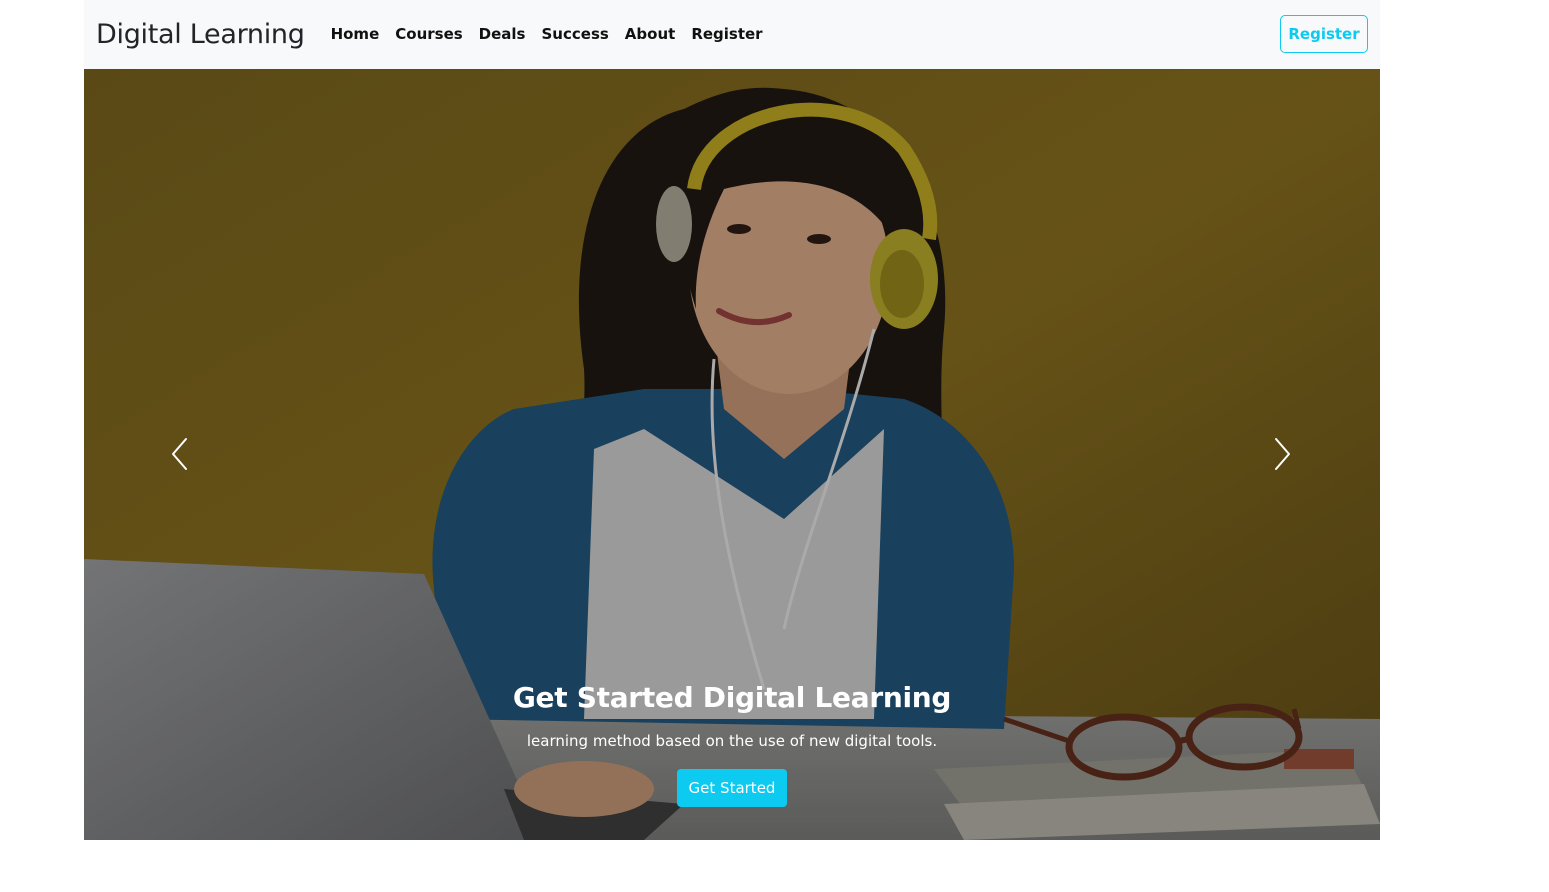  What do you see at coordinates (358, 34) in the screenshot?
I see `nav-home: Home` at bounding box center [358, 34].